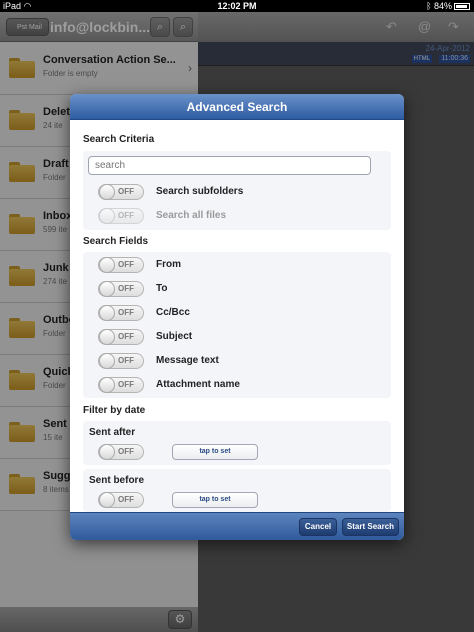 This screenshot has height=632, width=474. What do you see at coordinates (174, 336) in the screenshot?
I see `field-label: Subject` at bounding box center [174, 336].